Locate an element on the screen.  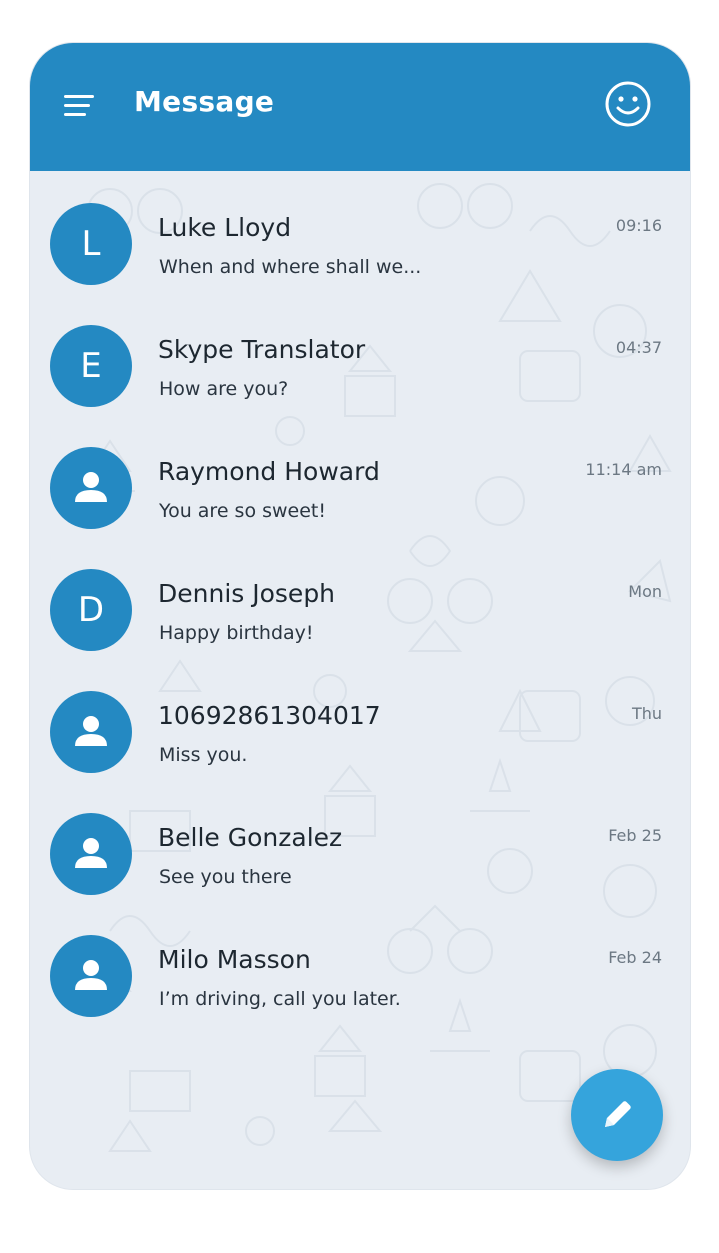
conversation-item: D Dennis Joseph Happy birthday! Mon is located at coordinates (360, 598).